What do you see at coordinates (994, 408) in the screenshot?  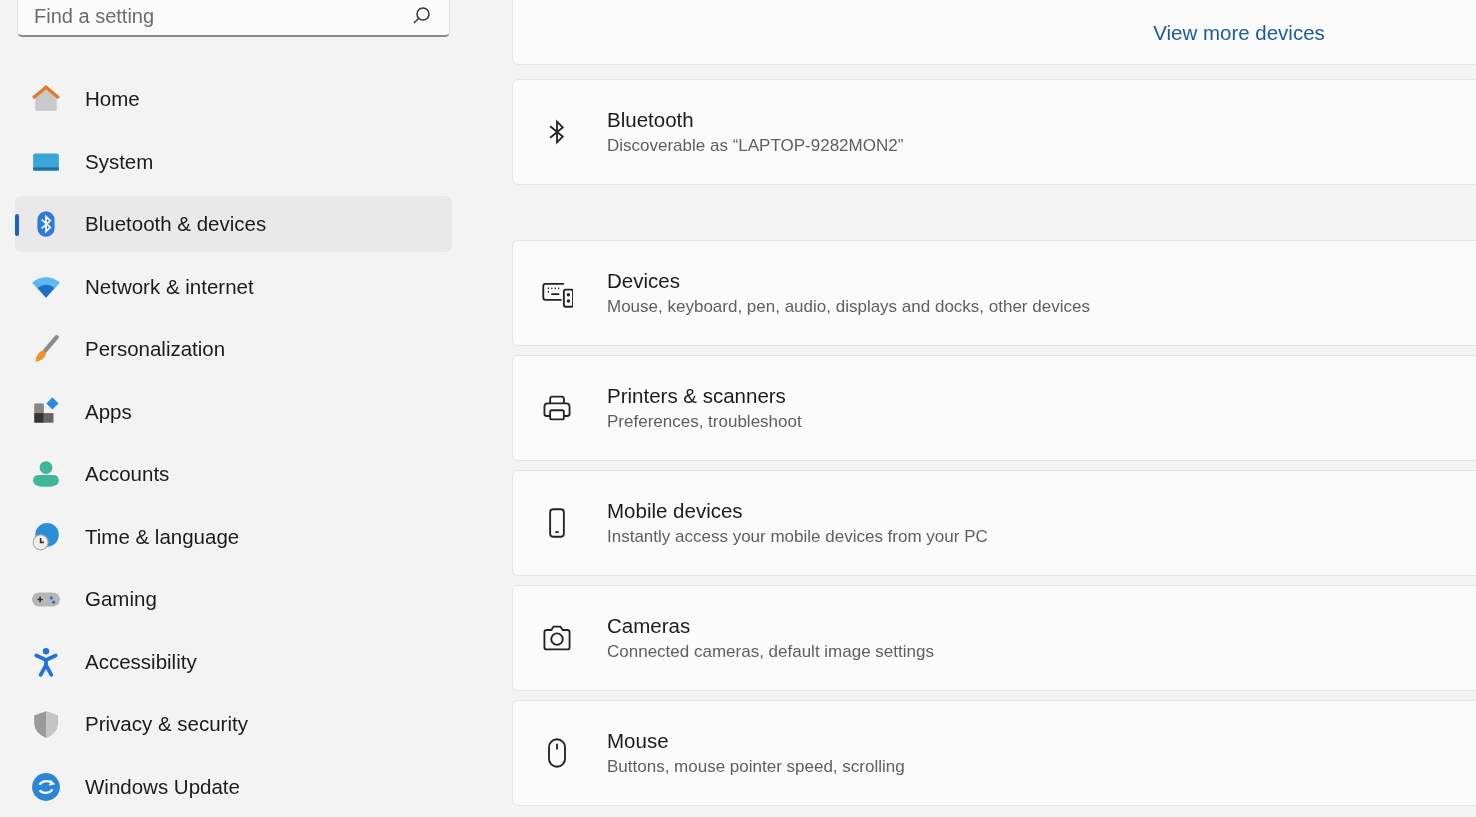 I see `settings-card: Printers & scanners Preferences, troubleshoot` at bounding box center [994, 408].